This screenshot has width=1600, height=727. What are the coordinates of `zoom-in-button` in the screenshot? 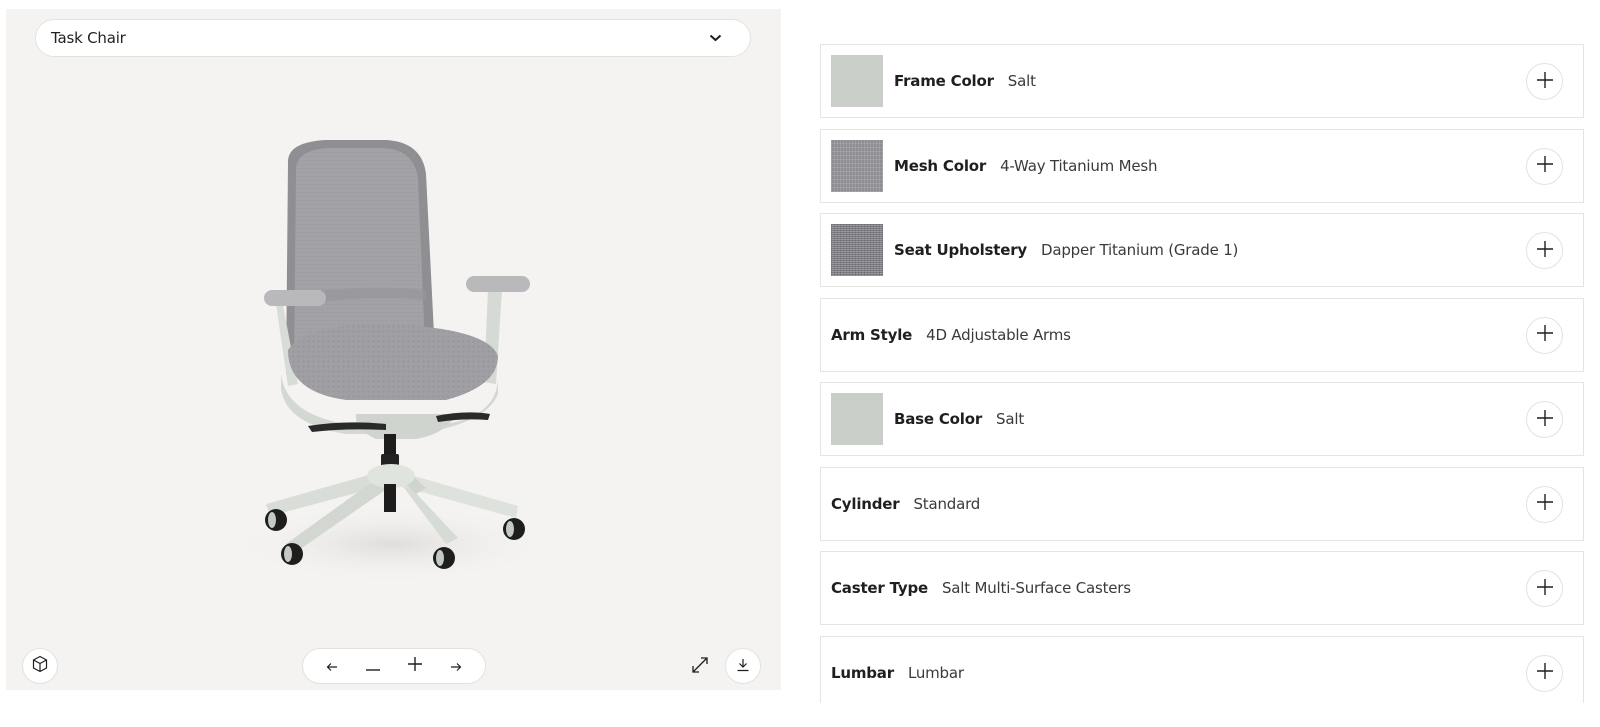 It's located at (415, 666).